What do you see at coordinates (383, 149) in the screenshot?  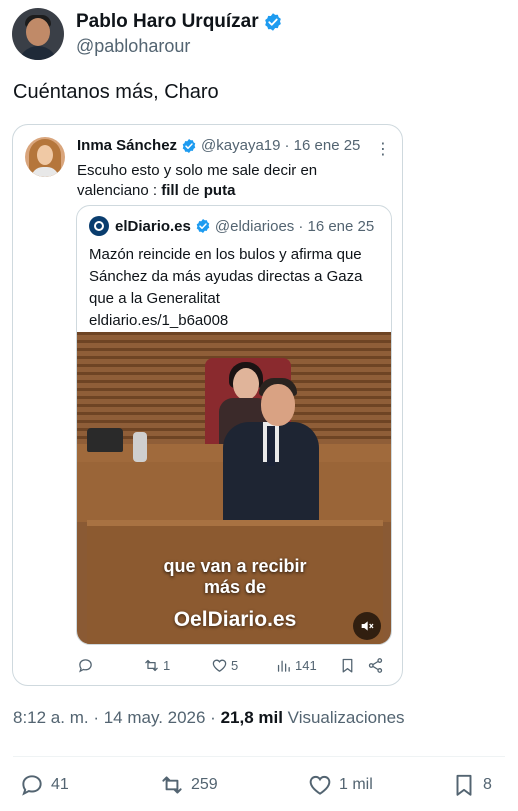 I see `more-options-icon: ⋮` at bounding box center [383, 149].